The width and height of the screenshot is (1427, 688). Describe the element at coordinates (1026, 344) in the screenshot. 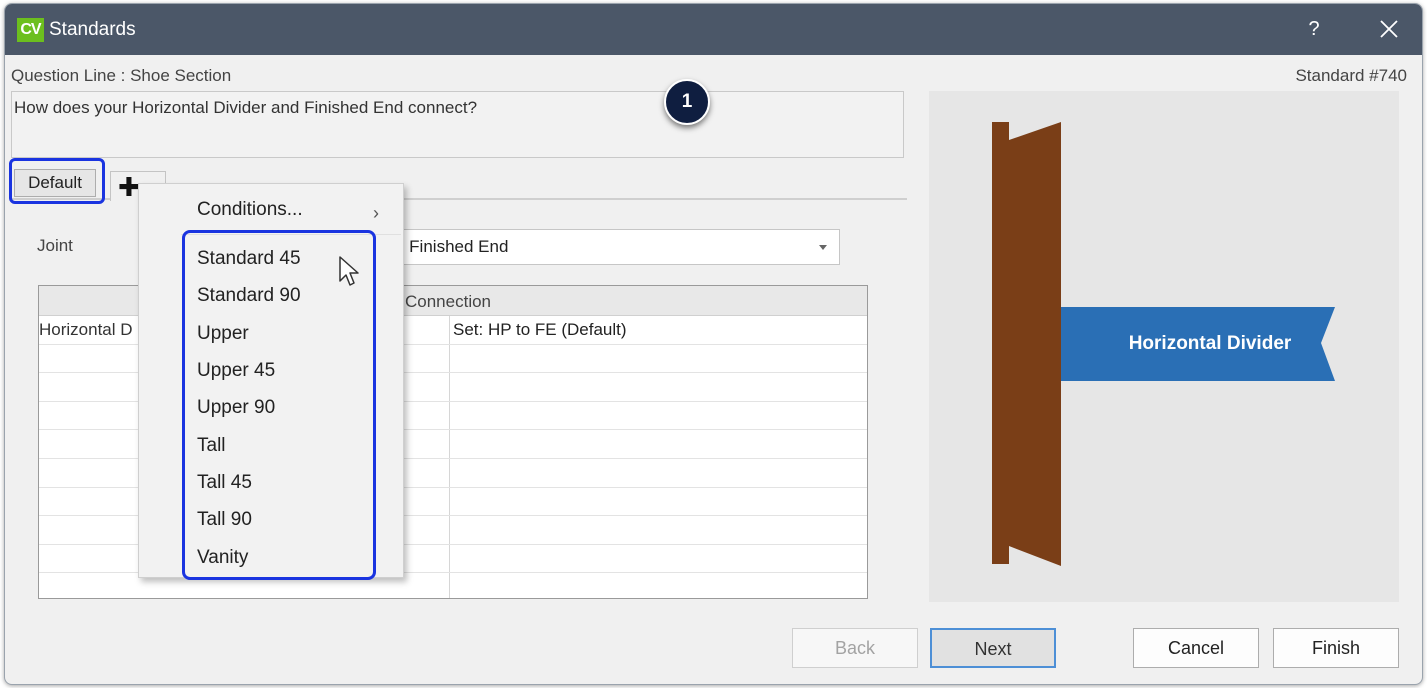

I see `finished-end-panel` at that location.